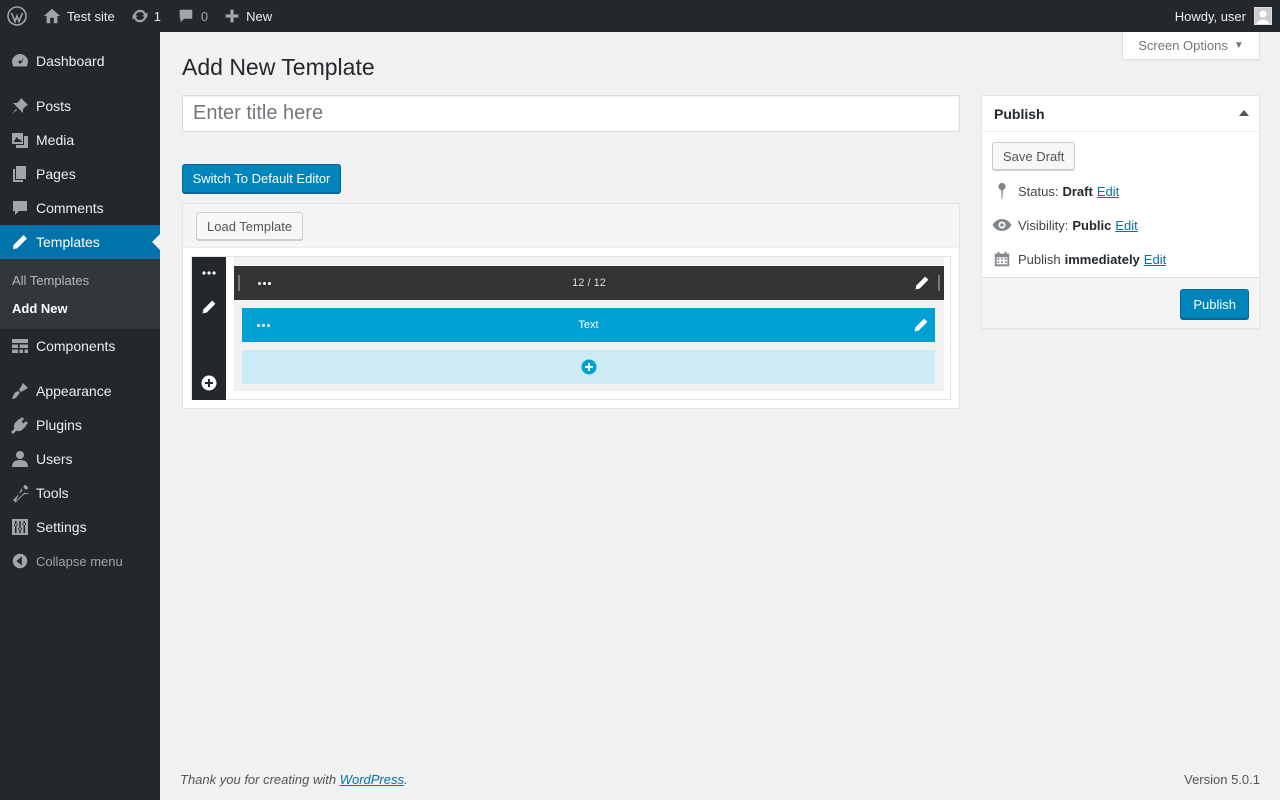  I want to click on plus-icon, so click(232, 16).